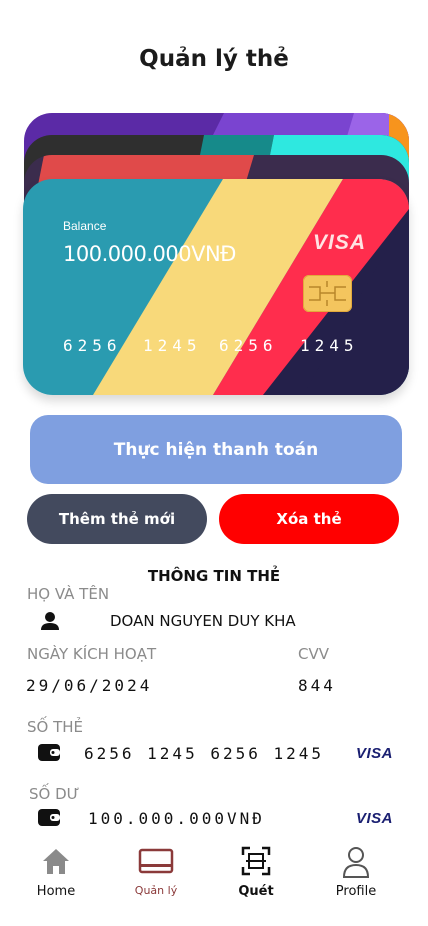  What do you see at coordinates (56, 861) in the screenshot?
I see `home-icon` at bounding box center [56, 861].